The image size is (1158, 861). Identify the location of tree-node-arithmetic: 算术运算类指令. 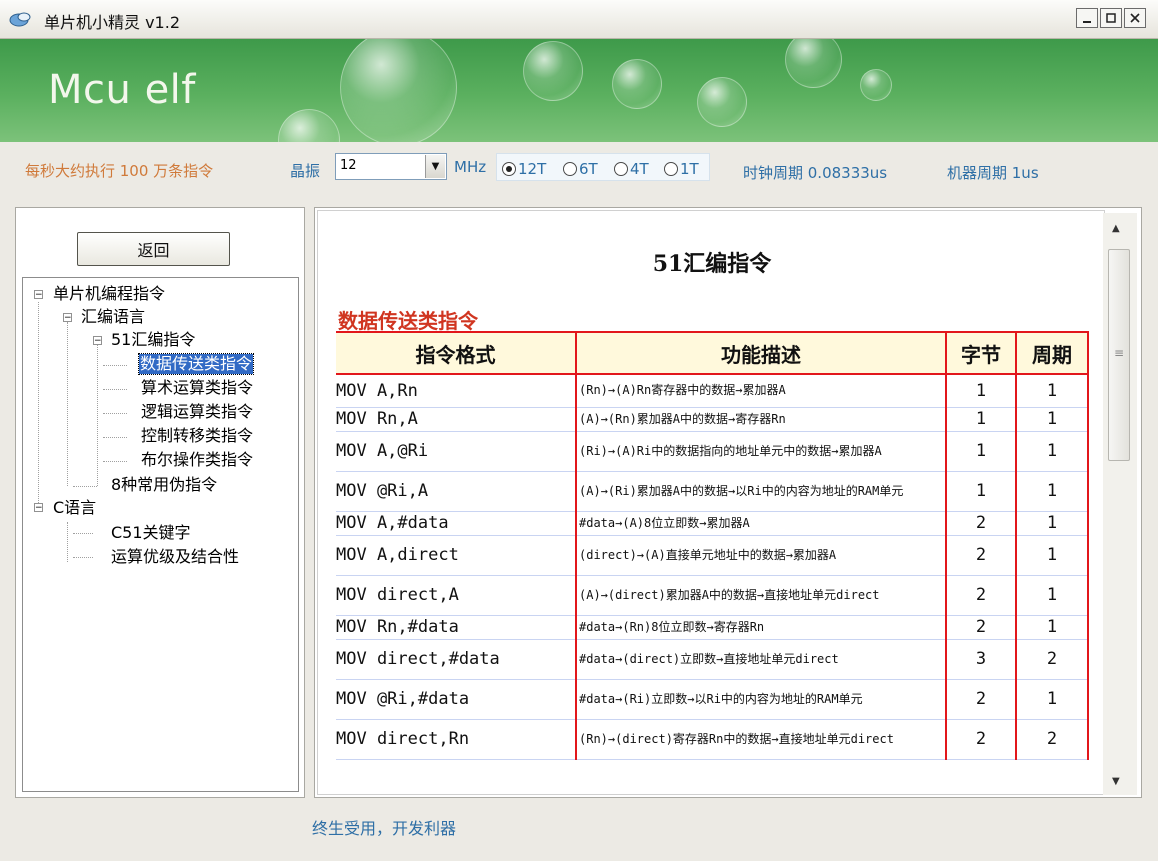
(197, 388).